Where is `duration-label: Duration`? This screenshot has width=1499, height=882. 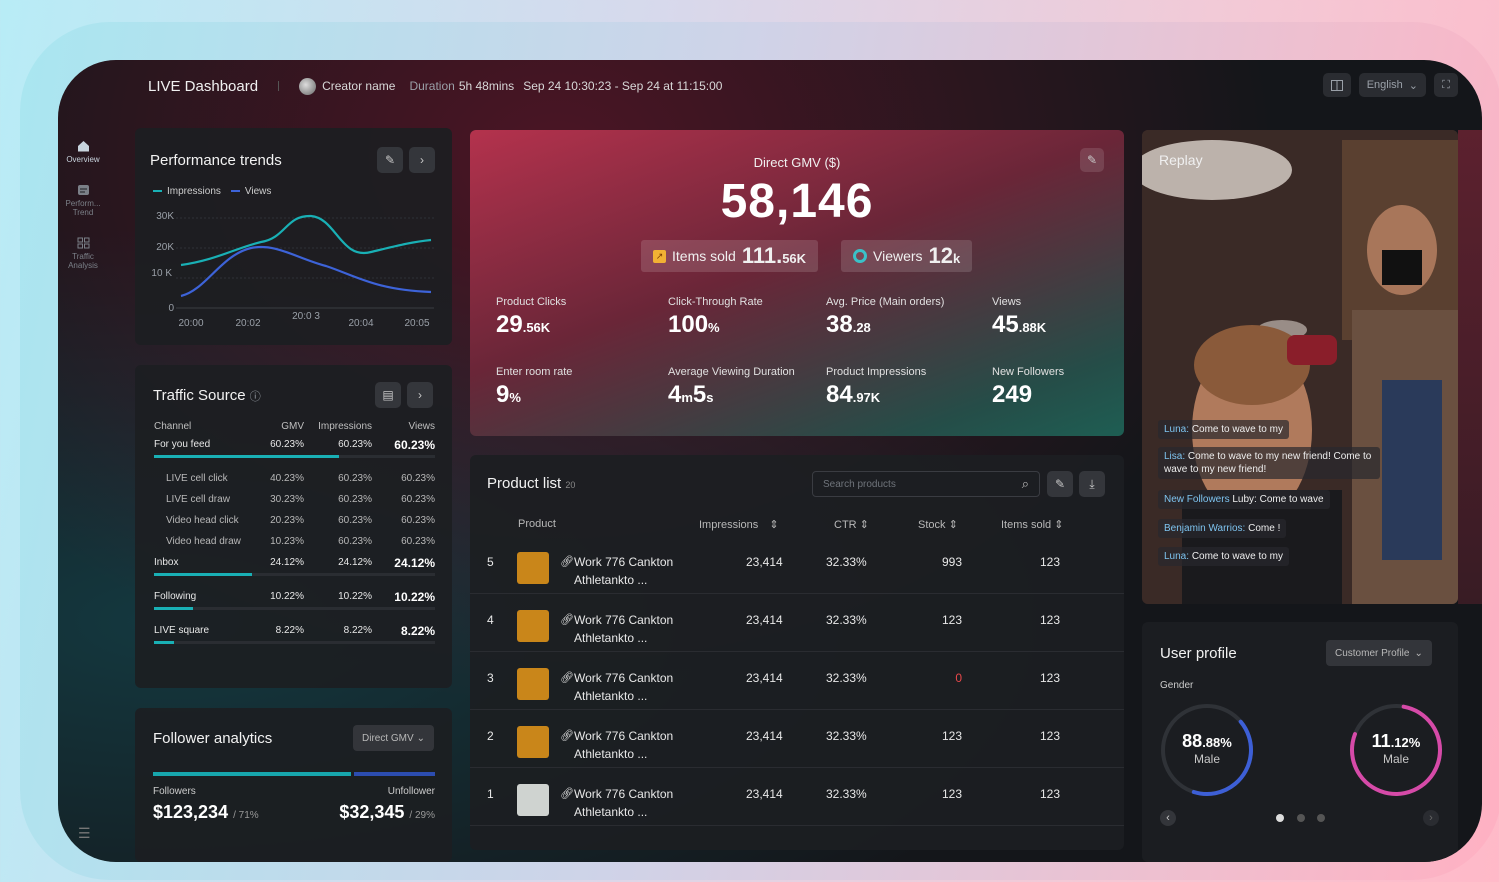 duration-label: Duration is located at coordinates (432, 86).